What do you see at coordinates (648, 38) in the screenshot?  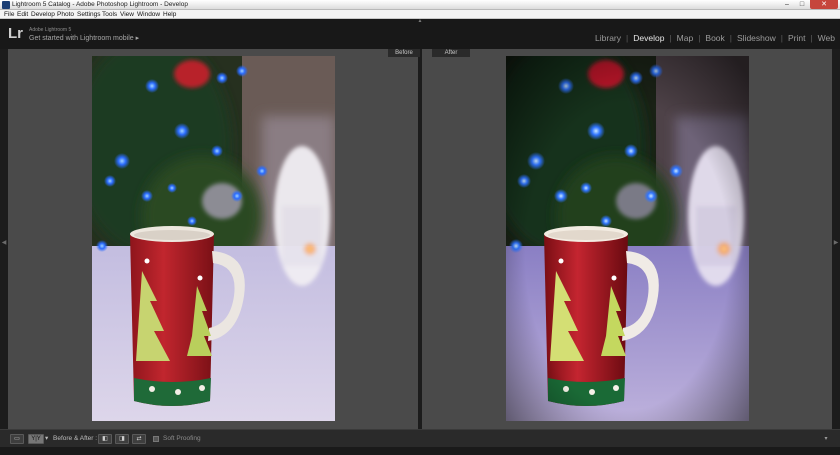 I see `module-develop: Develop` at bounding box center [648, 38].